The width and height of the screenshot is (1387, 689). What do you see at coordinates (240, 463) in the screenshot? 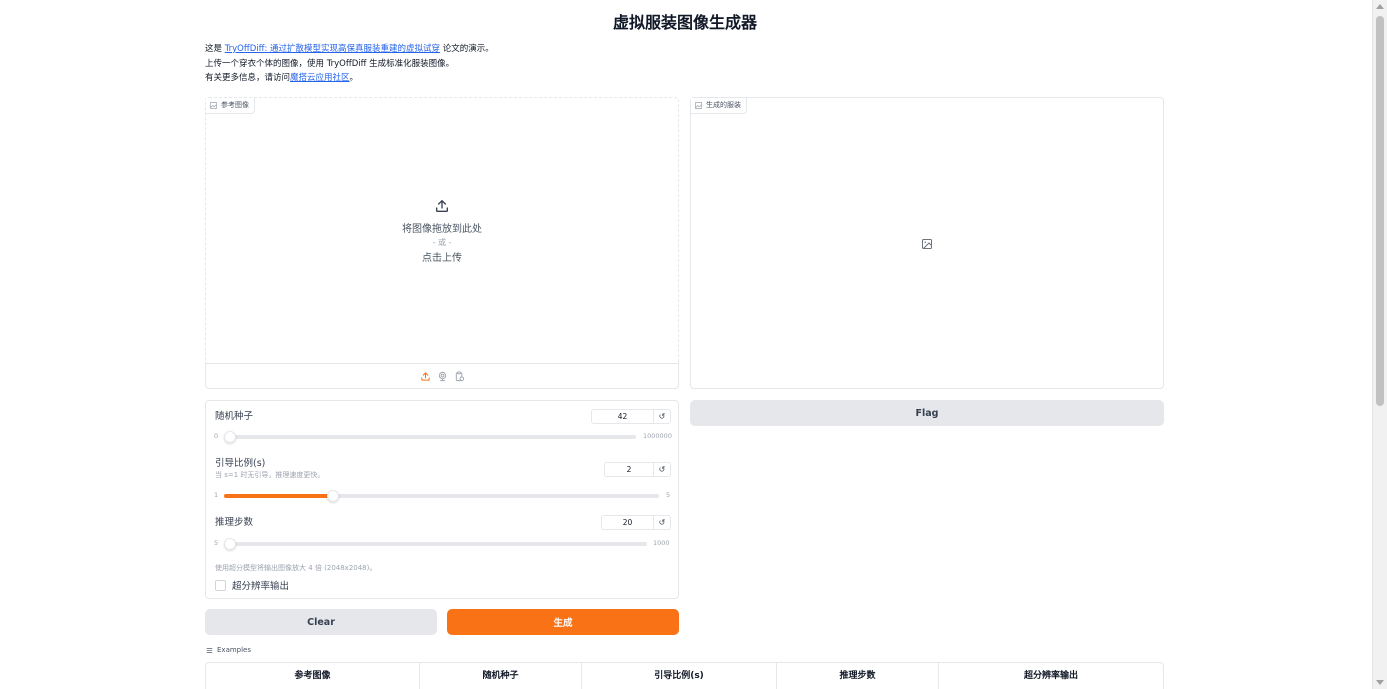
I see `guidance-label: 引导比例(s)` at bounding box center [240, 463].